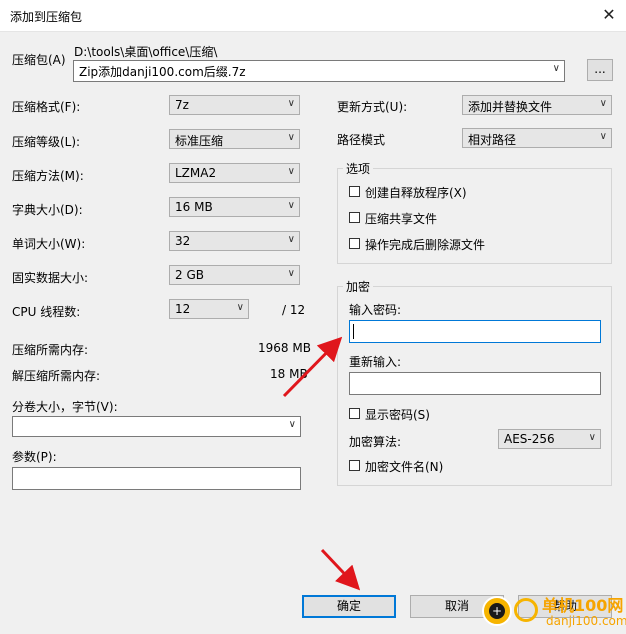 Image resolution: width=626 pixels, height=634 pixels. Describe the element at coordinates (526, 610) in the screenshot. I see `watermark-ring-icon` at that location.